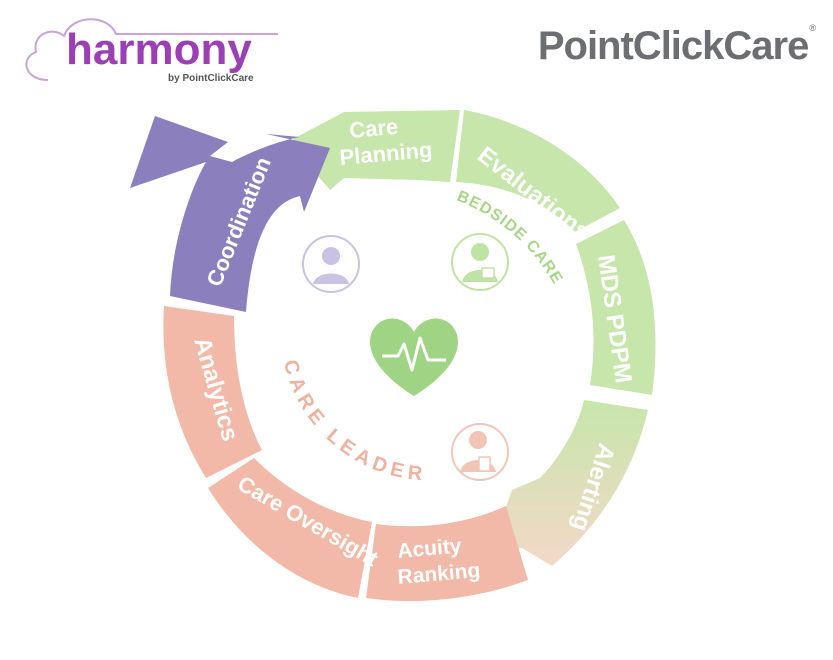 The height and width of the screenshot is (660, 833). I want to click on nurse-icon, so click(331, 264).